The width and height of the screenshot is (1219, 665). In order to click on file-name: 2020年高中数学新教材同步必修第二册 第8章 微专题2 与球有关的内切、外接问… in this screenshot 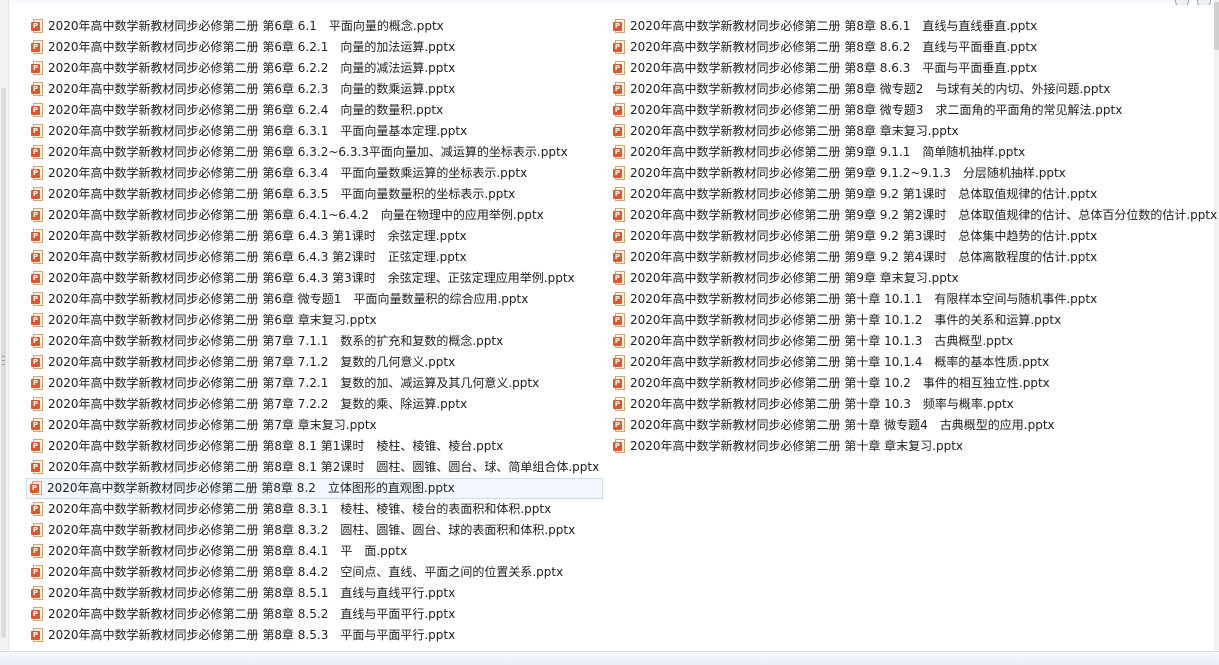, I will do `click(870, 89)`.